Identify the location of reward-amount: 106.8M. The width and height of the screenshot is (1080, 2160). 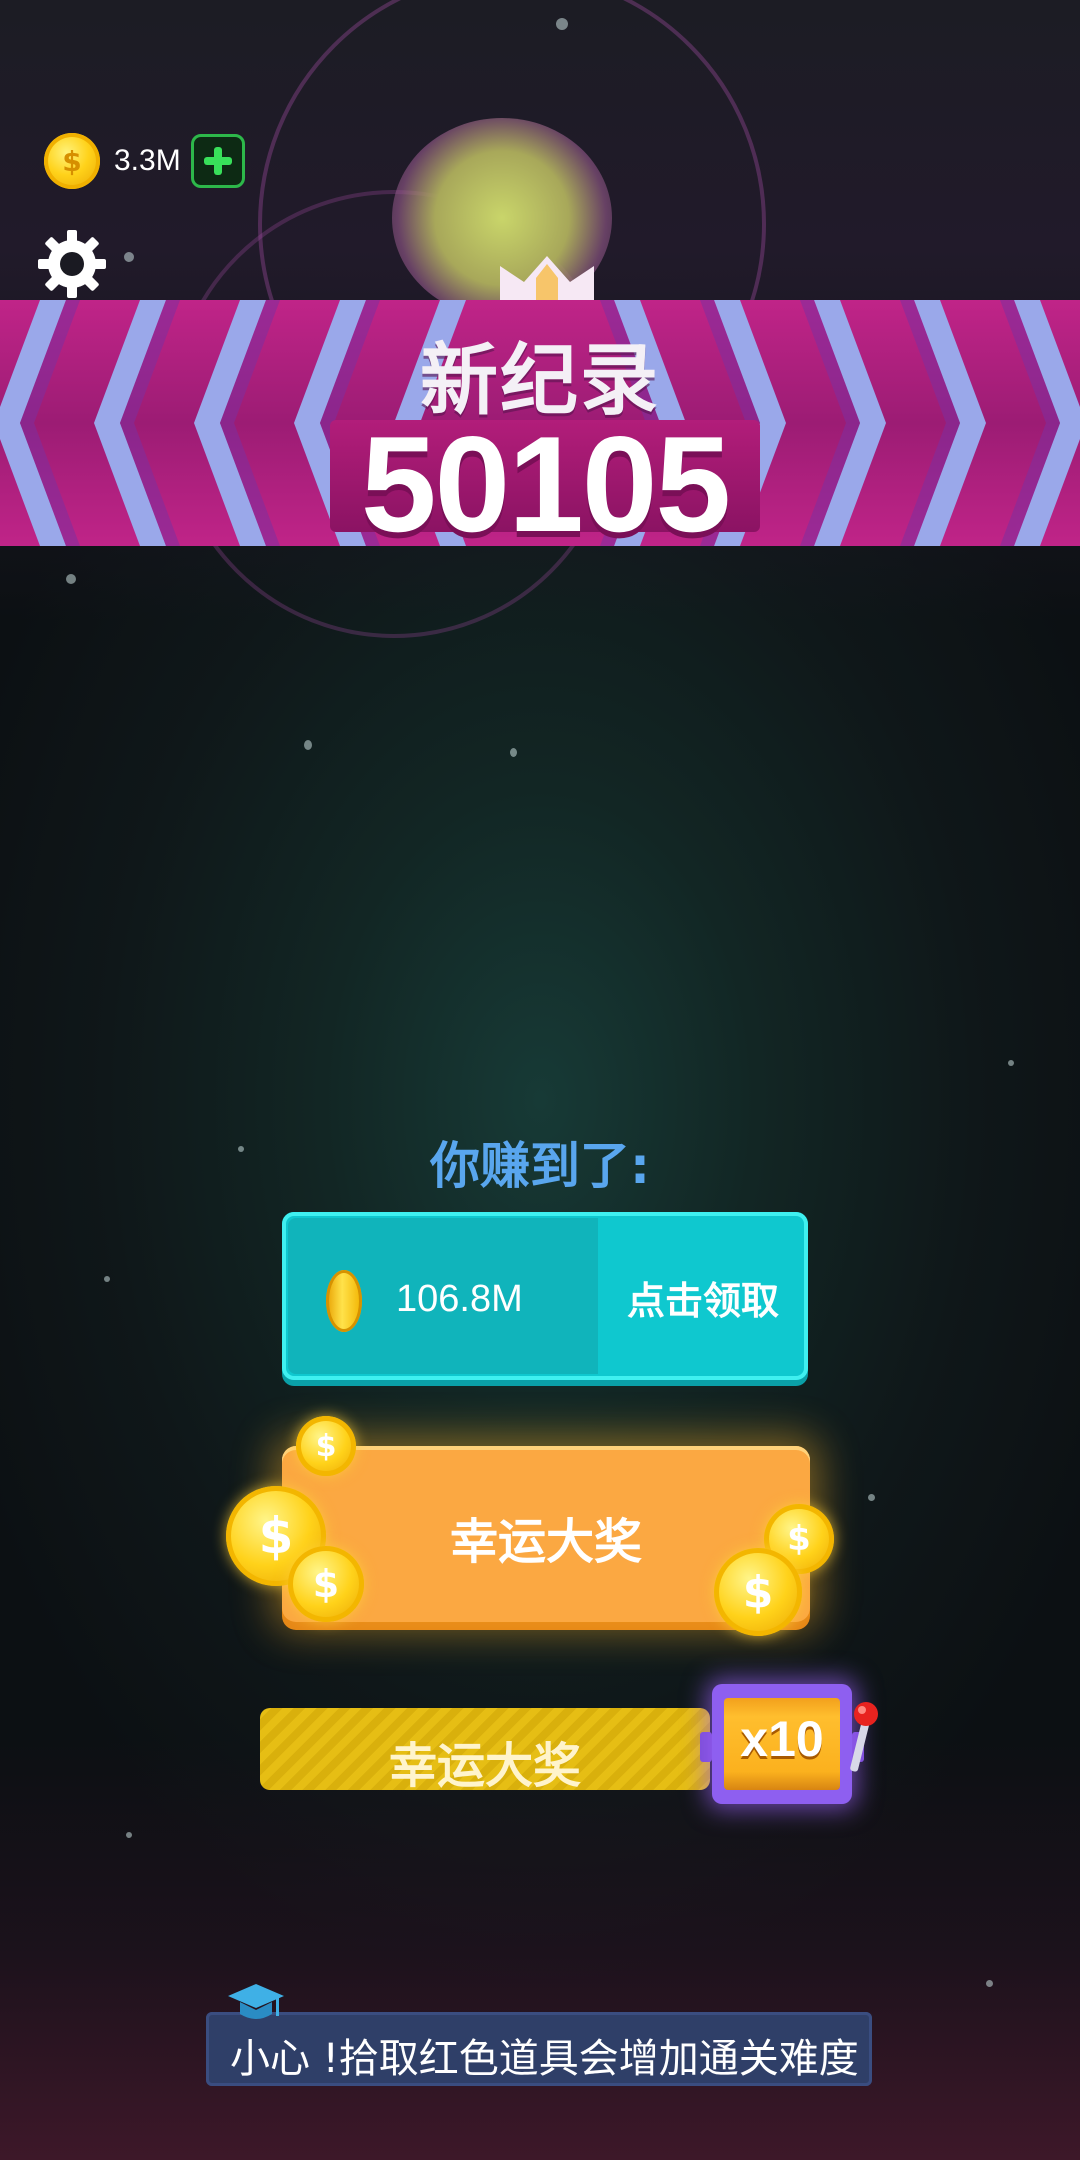
(459, 1299).